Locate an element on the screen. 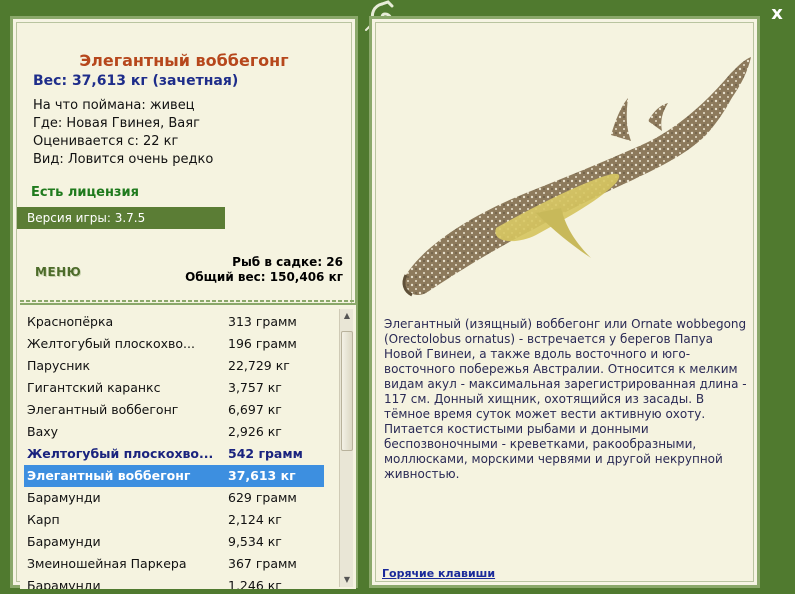  fish-weight: Вес: 37,613 кг (зачетная) is located at coordinates (136, 81).